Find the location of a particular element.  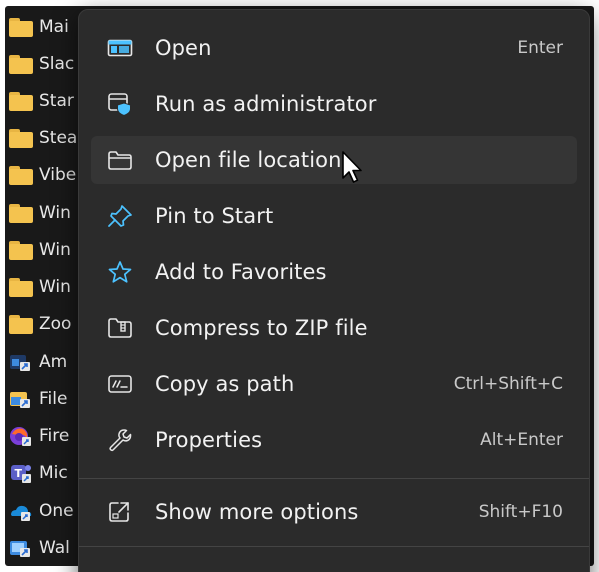

menu-item-shortcut: Alt+Enter is located at coordinates (521, 440).